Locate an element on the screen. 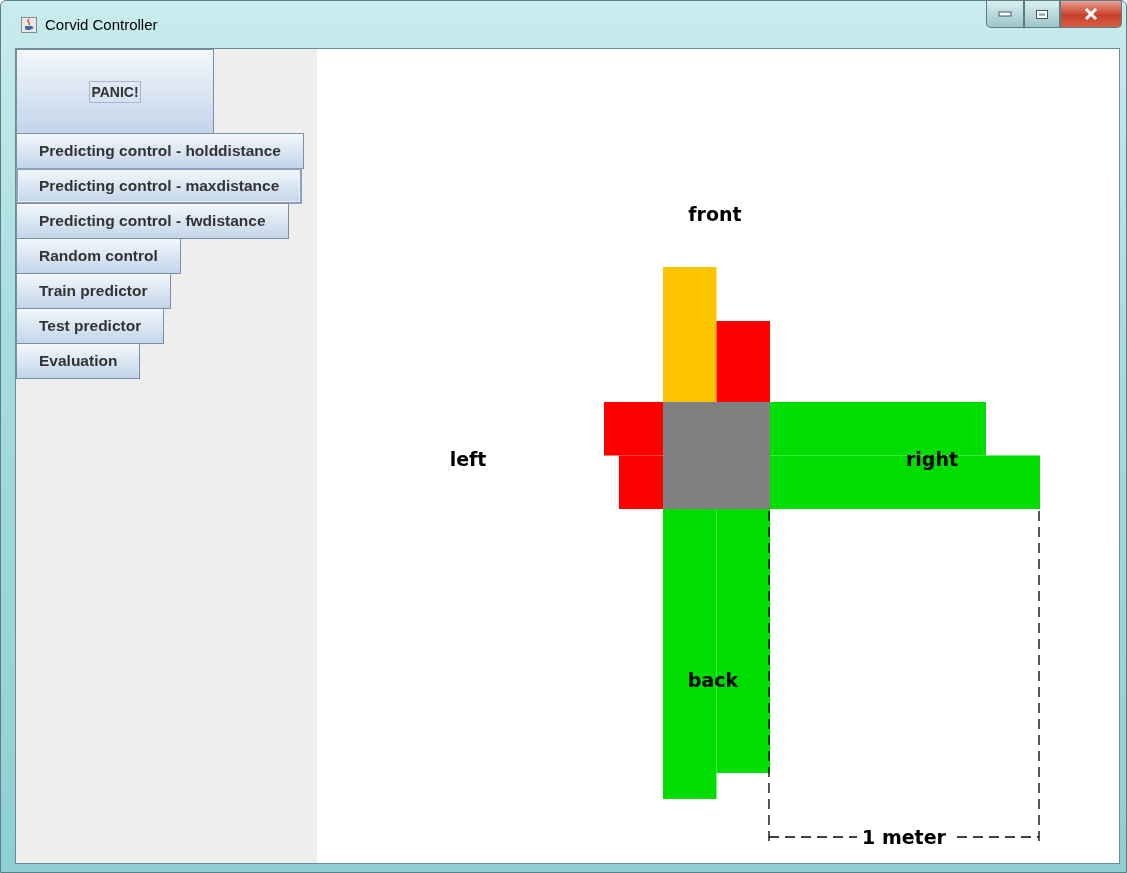 This screenshot has height=873, width=1127. mode-button: Evaluation is located at coordinates (78, 361).